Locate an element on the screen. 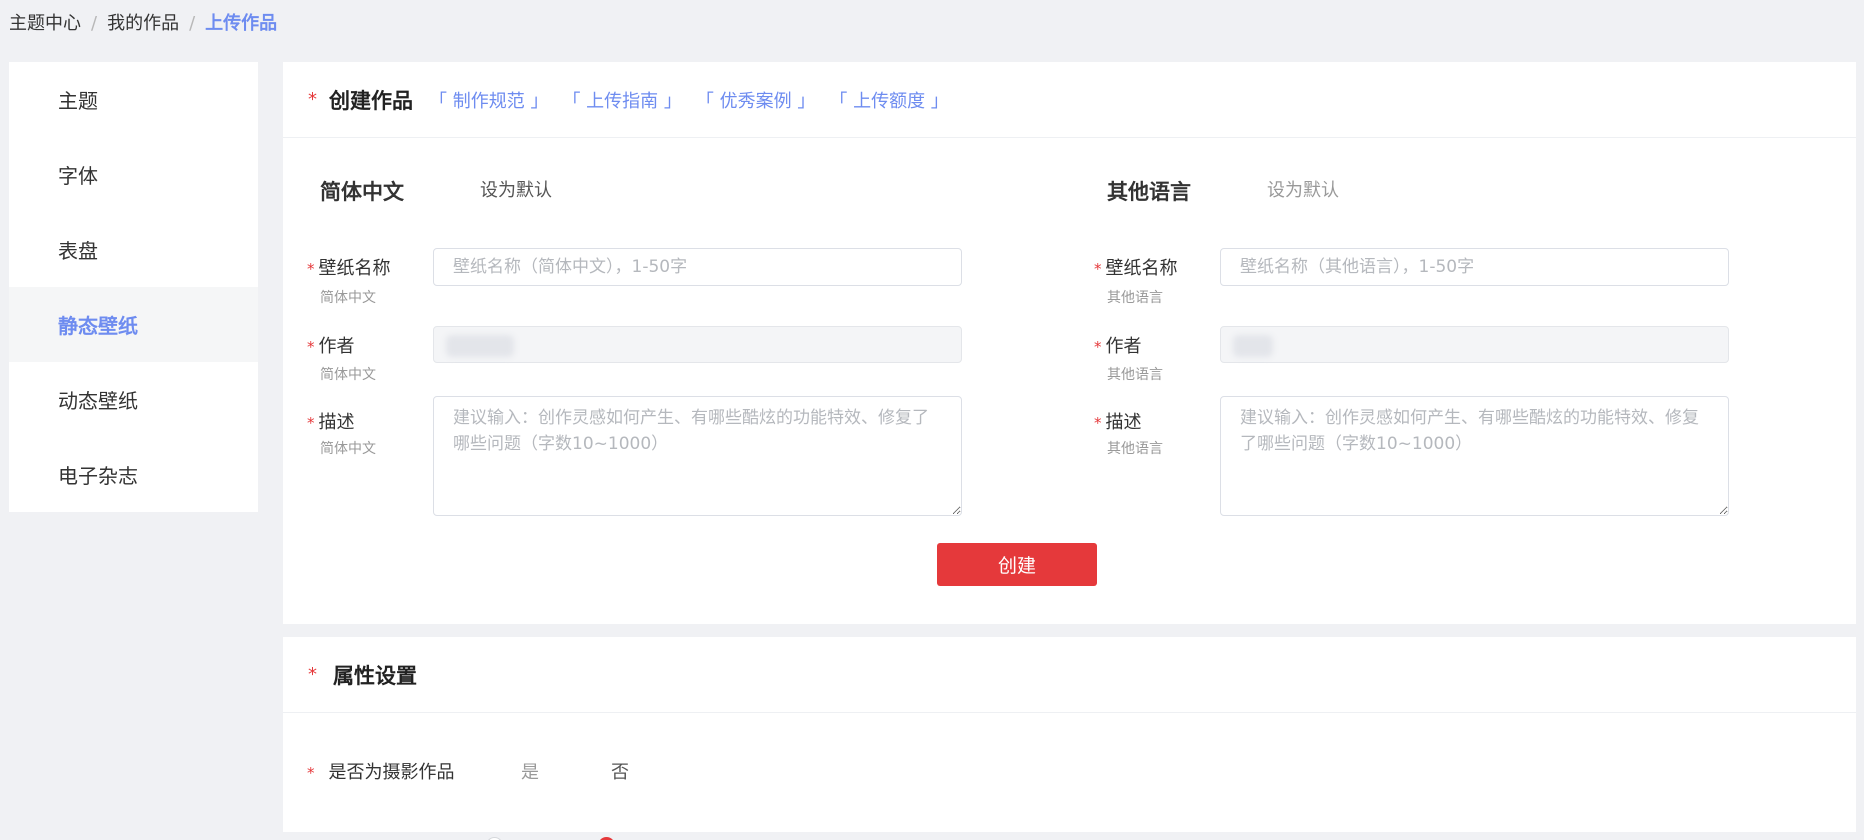  sidebar-item-font: 字体 is located at coordinates (133, 174).